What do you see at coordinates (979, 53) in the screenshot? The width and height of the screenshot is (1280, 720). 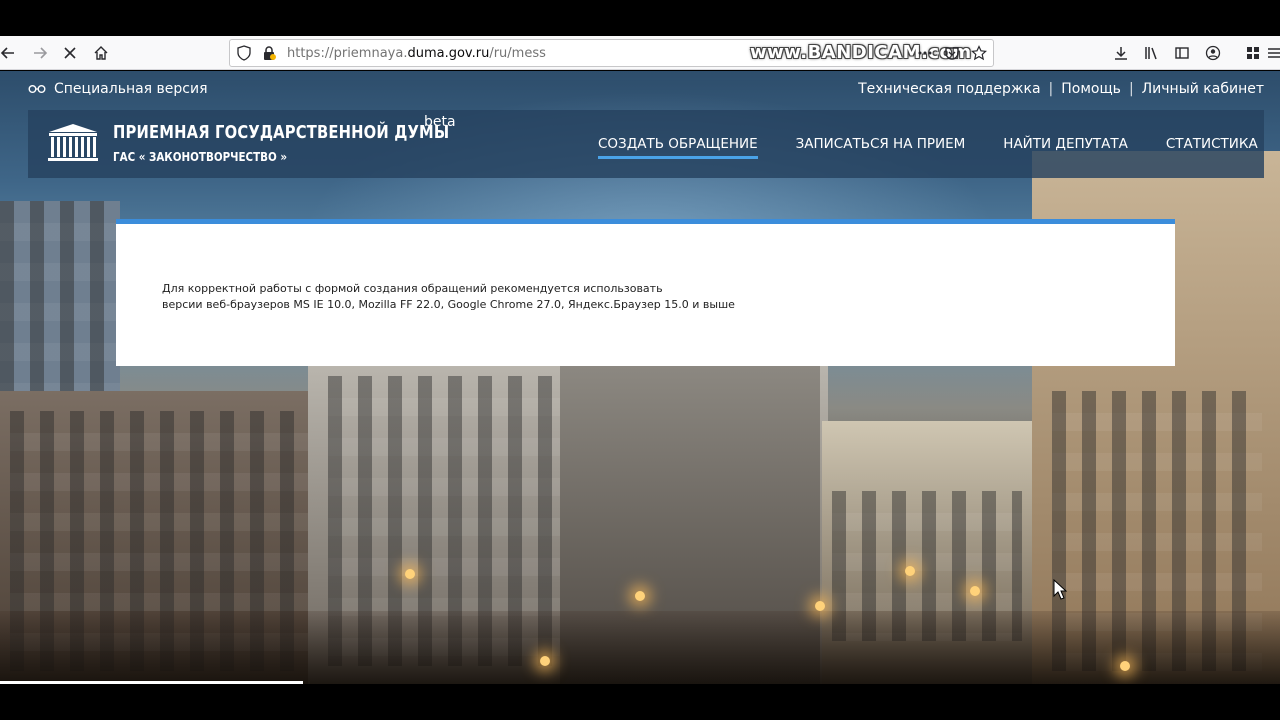 I see `bookmark-star-icon` at bounding box center [979, 53].